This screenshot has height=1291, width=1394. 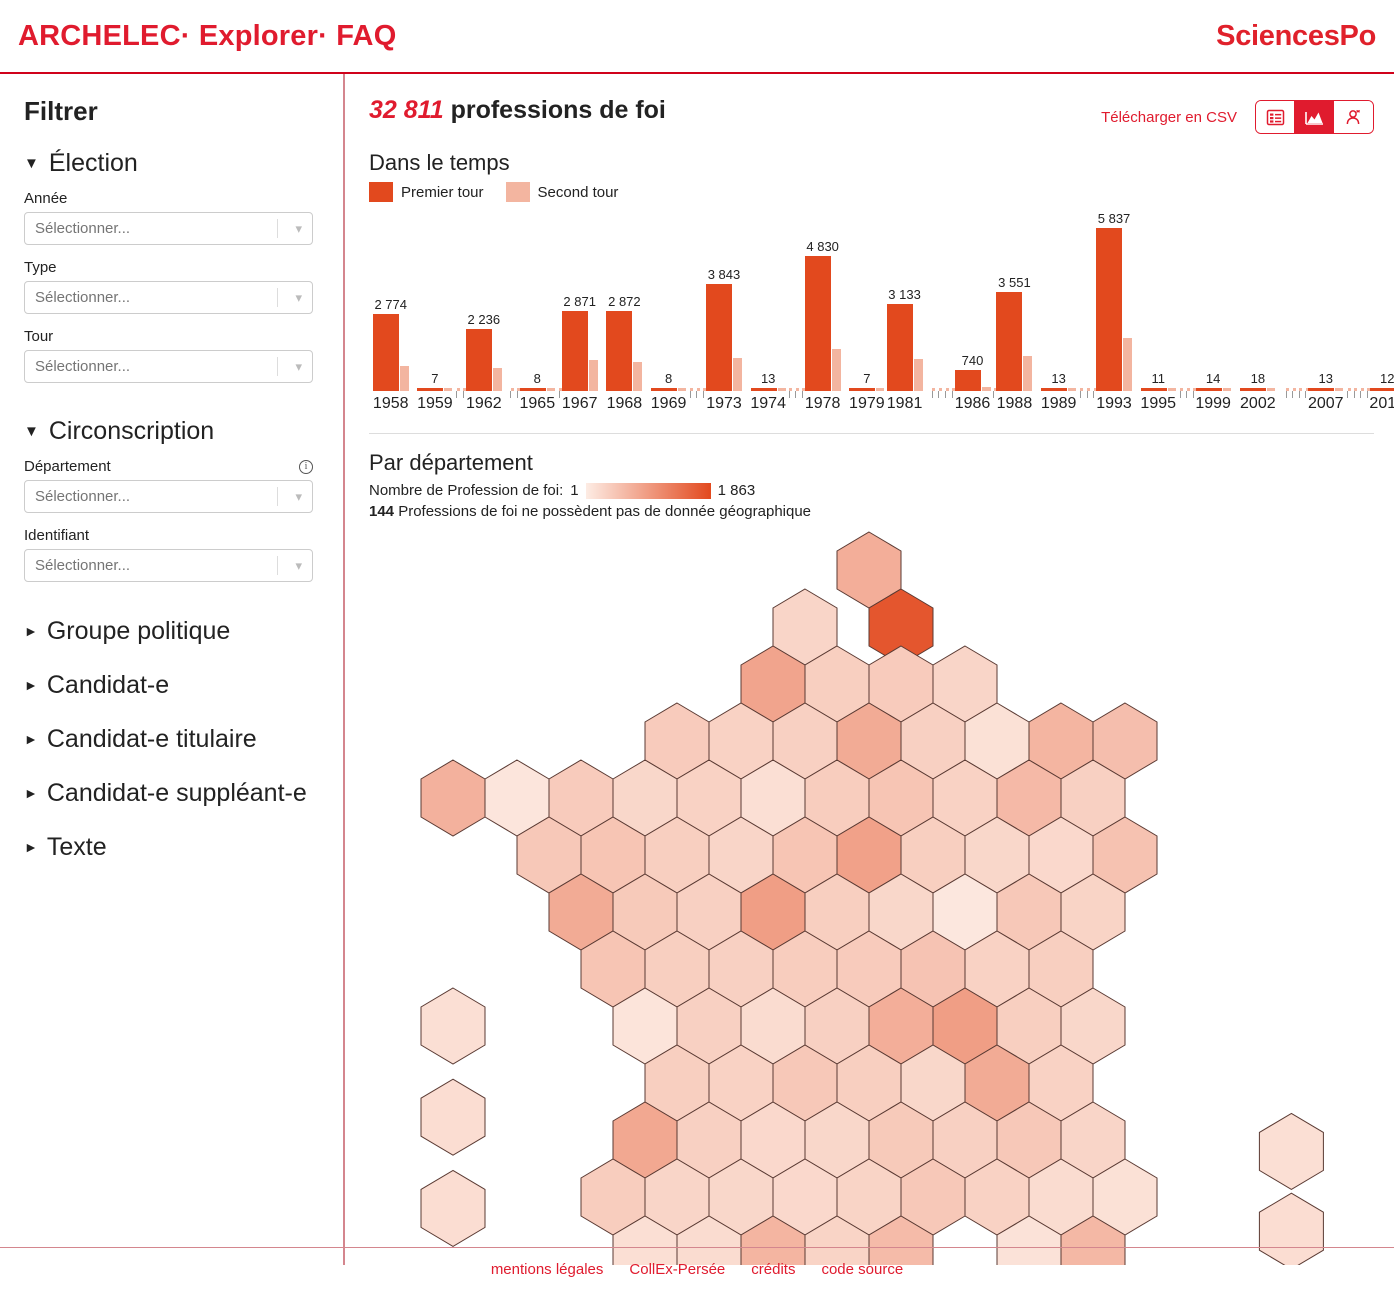 I want to click on footer-link-crdits: crédits, so click(x=773, y=1269).